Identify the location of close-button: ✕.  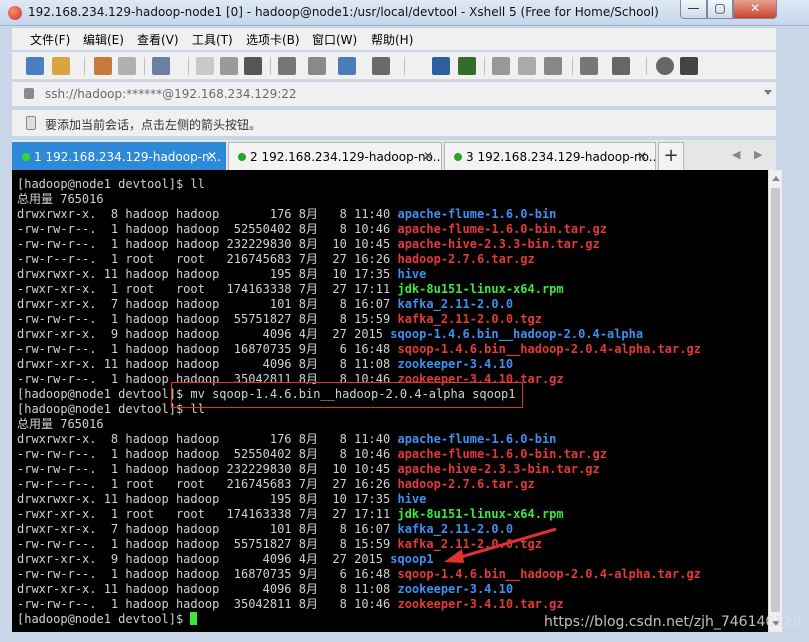
(755, 9).